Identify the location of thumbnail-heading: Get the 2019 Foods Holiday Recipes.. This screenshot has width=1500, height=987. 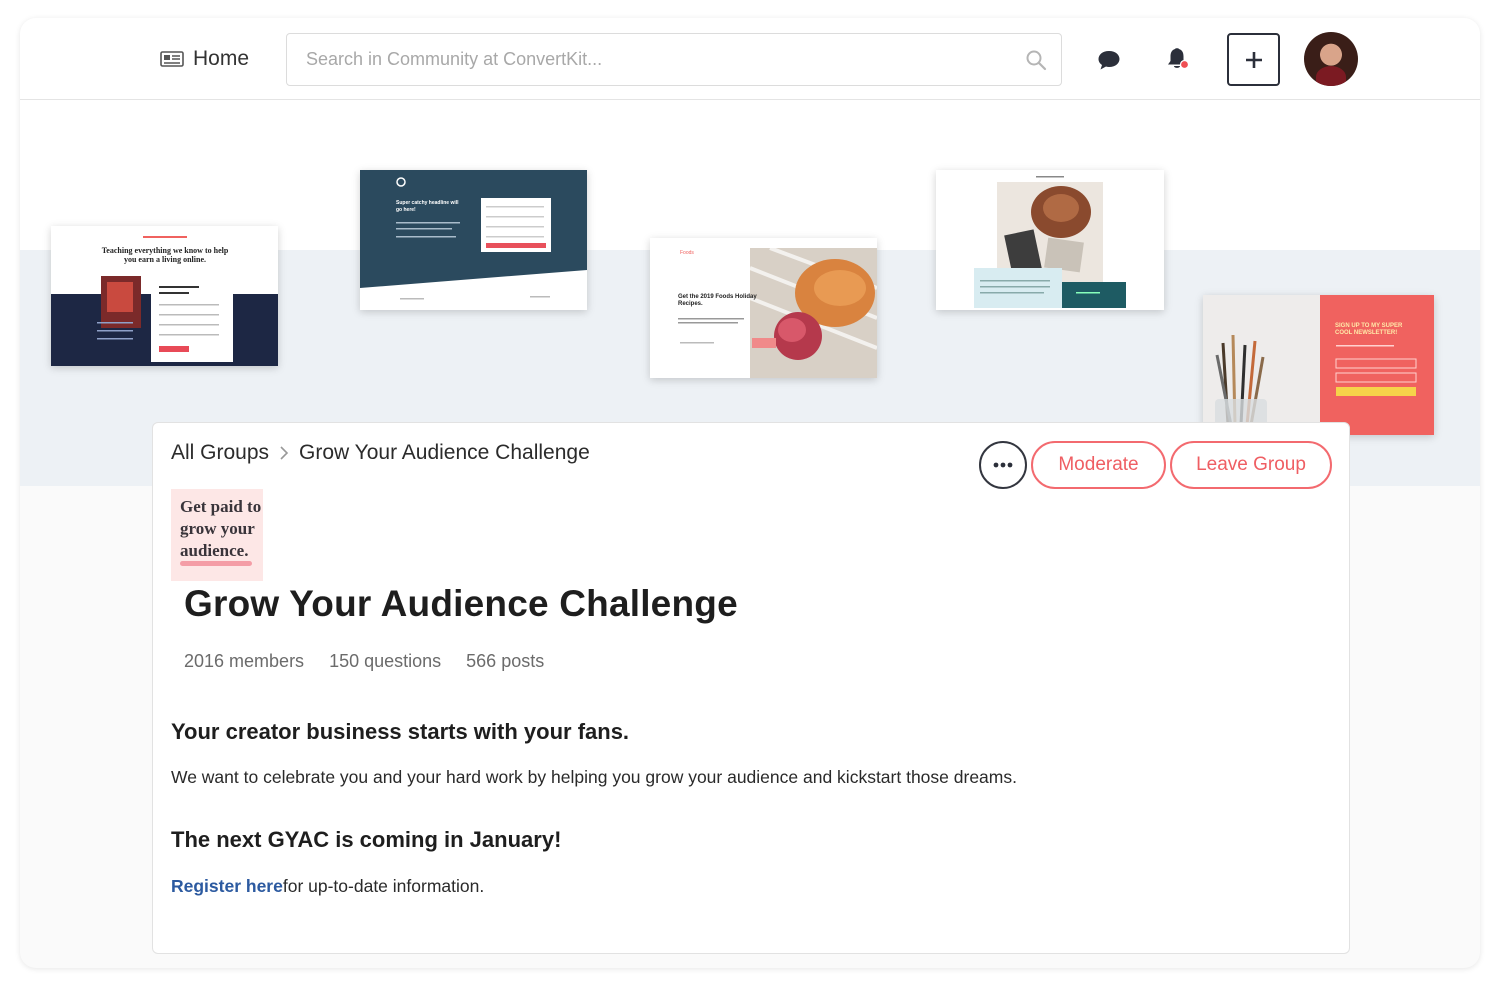
(717, 300).